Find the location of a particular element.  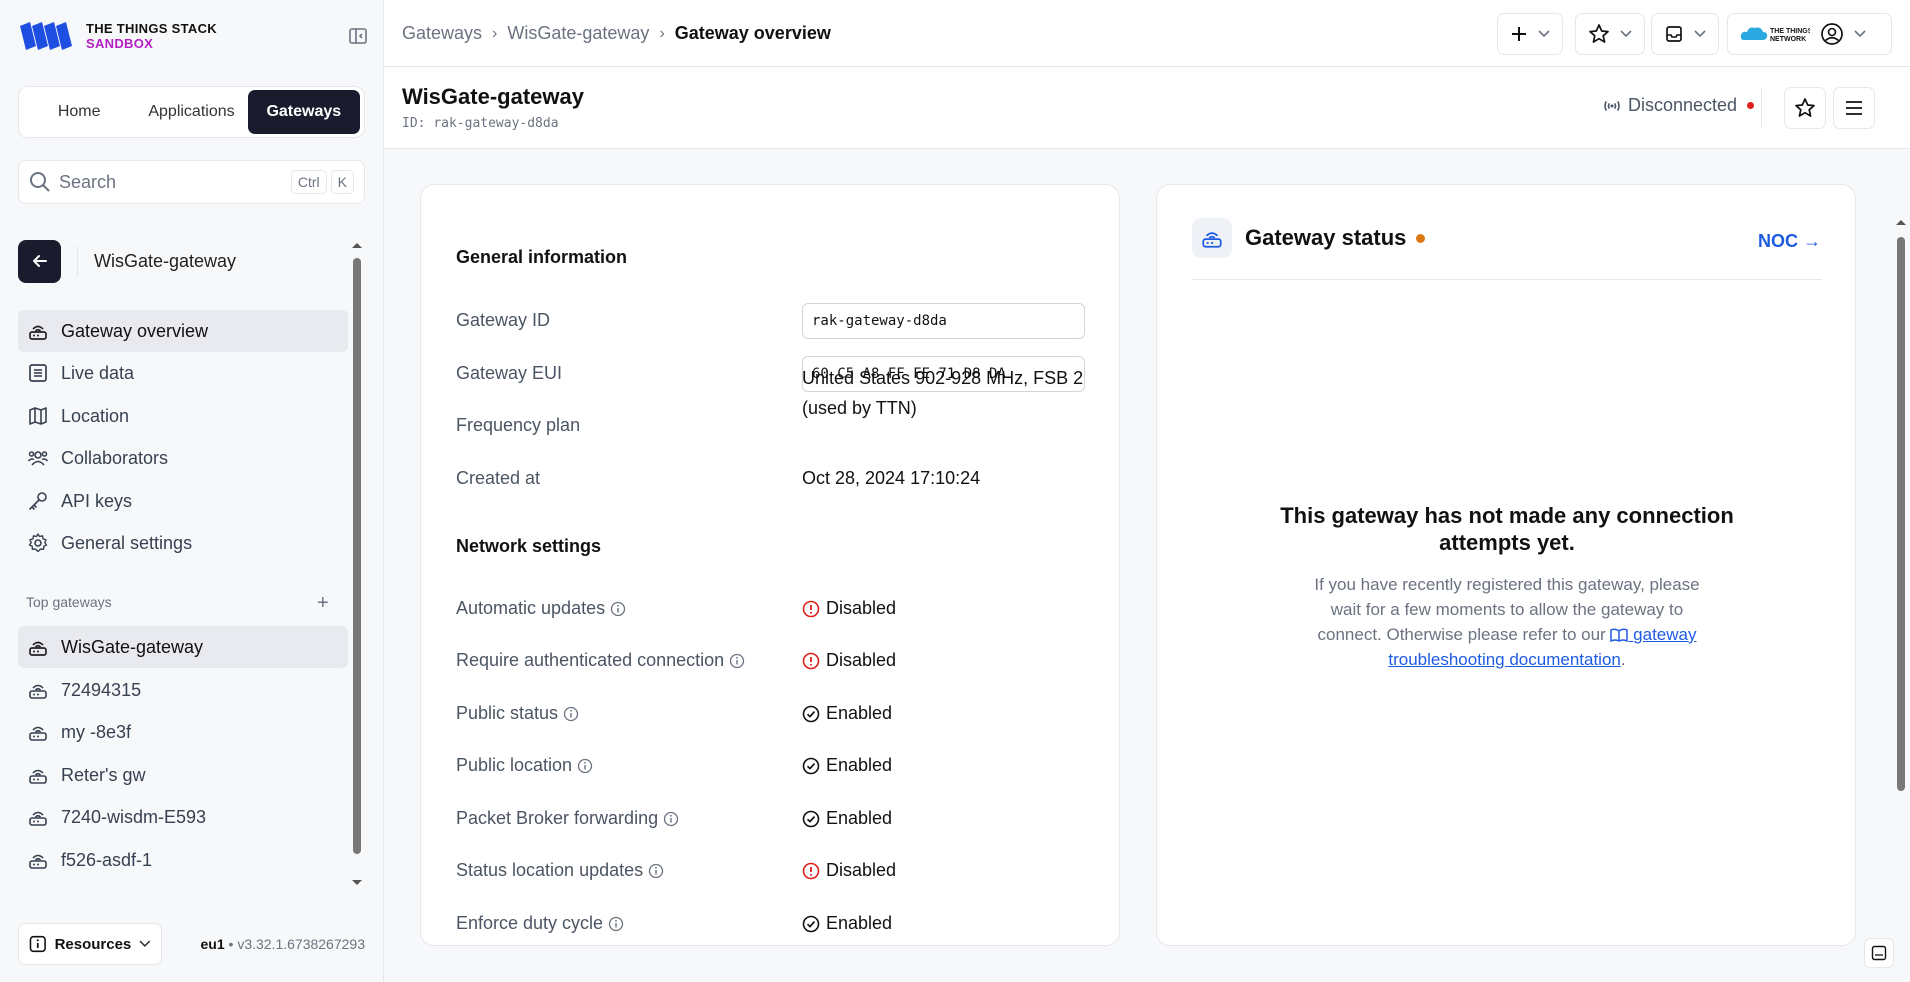

sidebar-item-gateway-overview: Gateway overview is located at coordinates (183, 331).